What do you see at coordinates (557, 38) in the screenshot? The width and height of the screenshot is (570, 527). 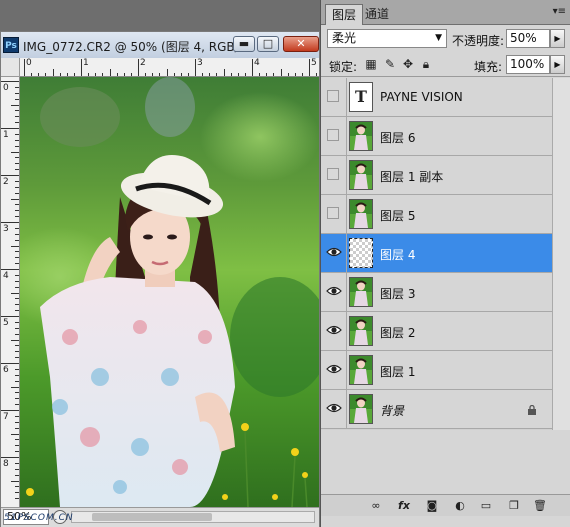 I see `opacity-slider-button: ▶` at bounding box center [557, 38].